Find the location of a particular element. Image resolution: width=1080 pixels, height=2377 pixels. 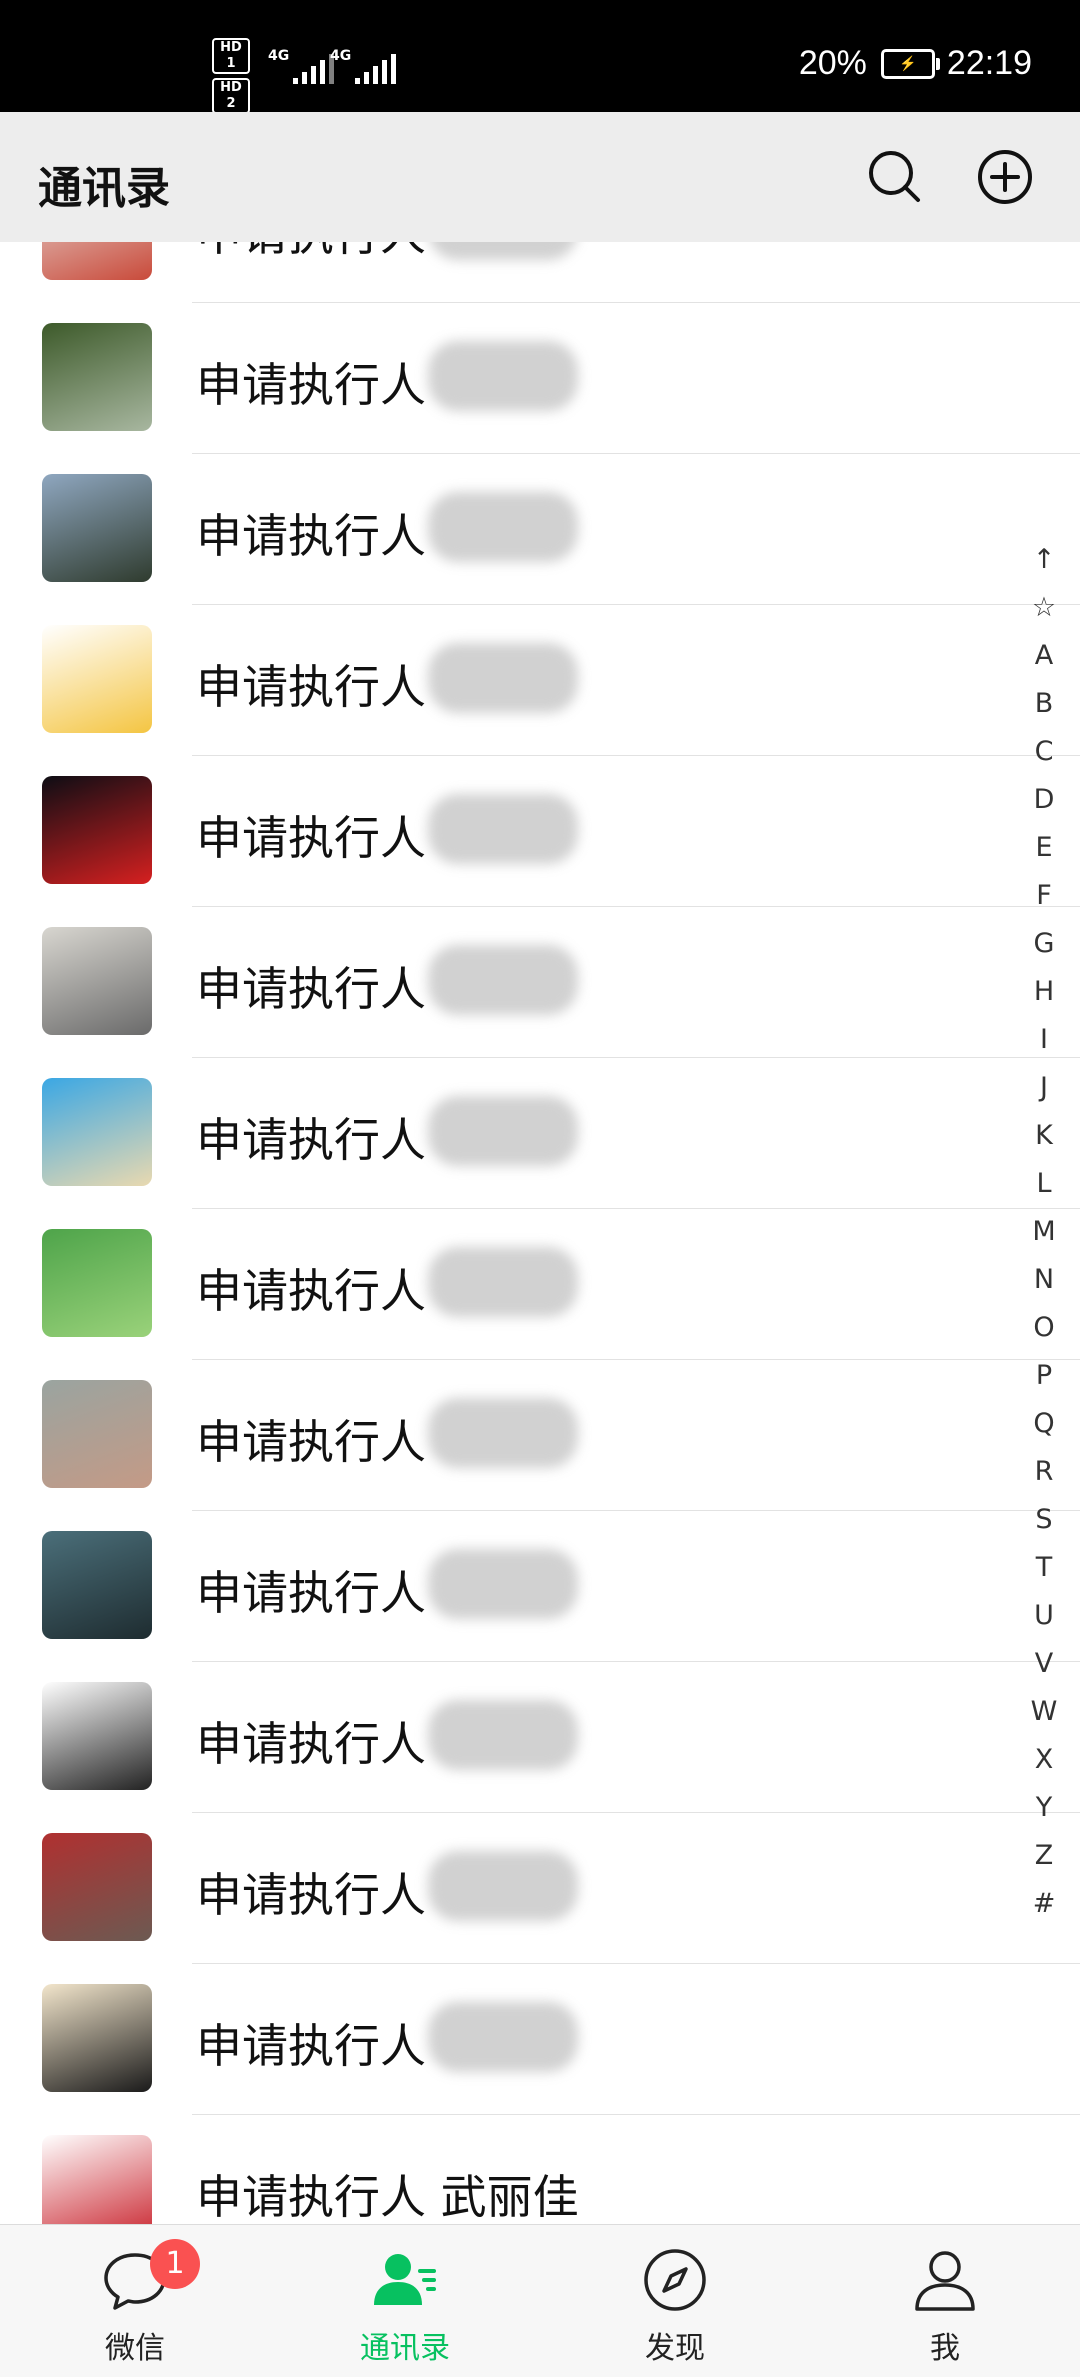

contacts-icon is located at coordinates (405, 2279).